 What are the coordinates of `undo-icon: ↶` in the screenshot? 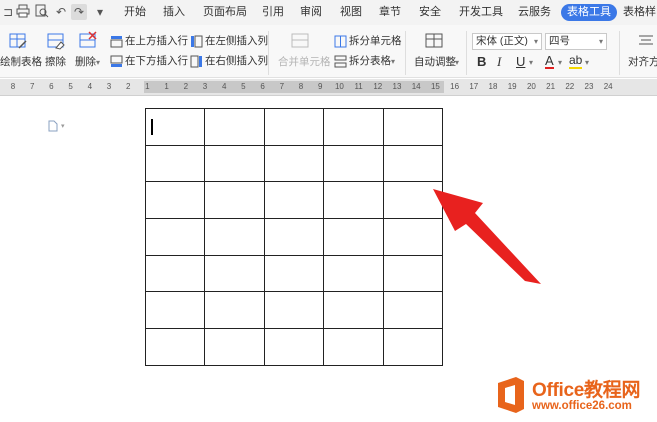 It's located at (61, 12).